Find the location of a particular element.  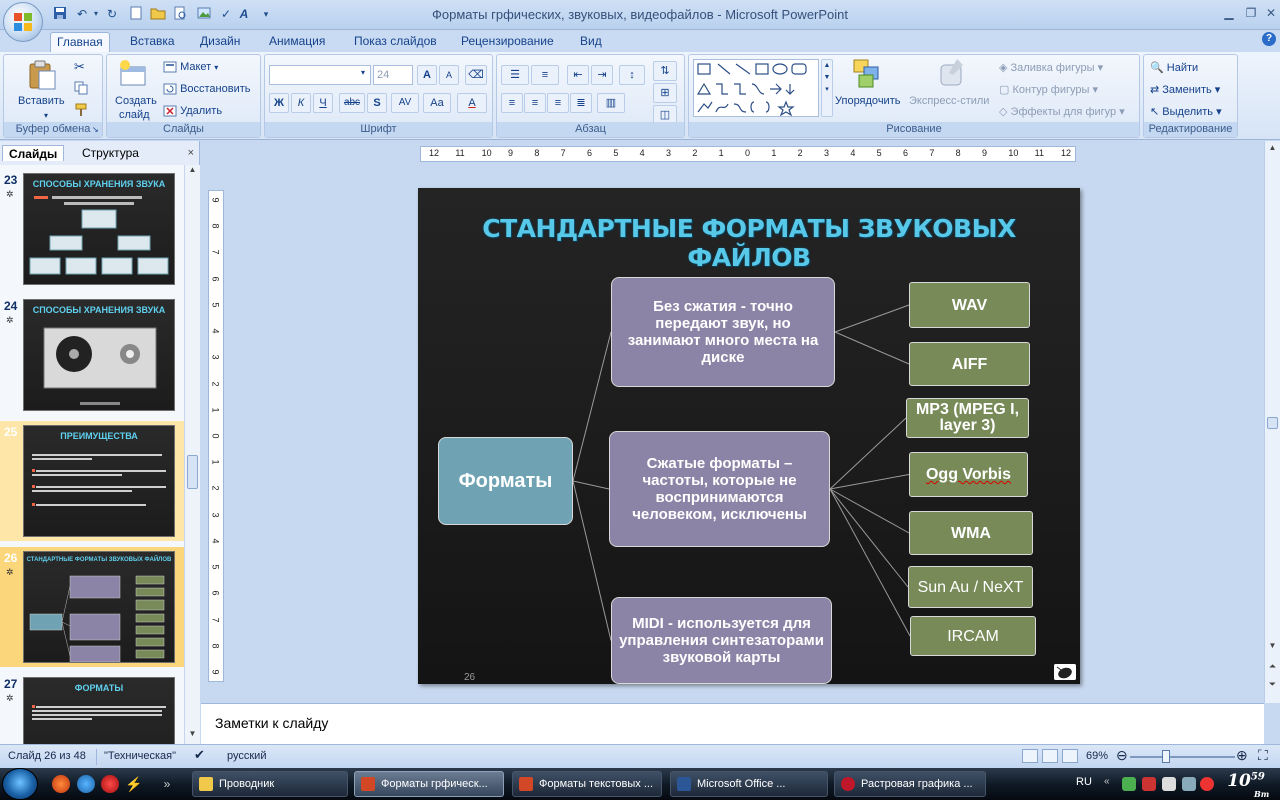

spell-check-icon: ✔ is located at coordinates (199, 755).